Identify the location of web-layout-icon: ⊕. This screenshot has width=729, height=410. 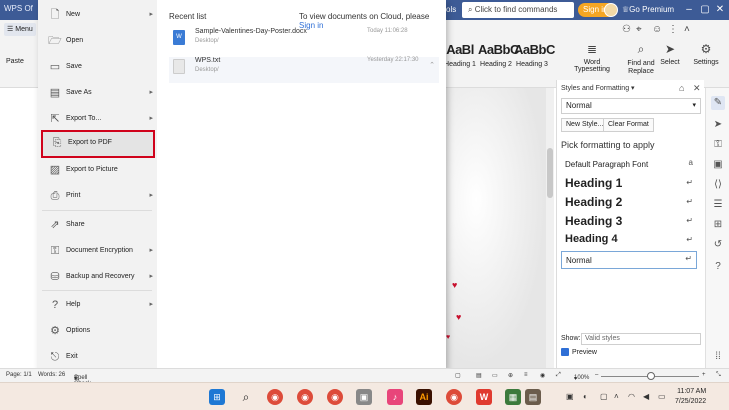
(510, 375).